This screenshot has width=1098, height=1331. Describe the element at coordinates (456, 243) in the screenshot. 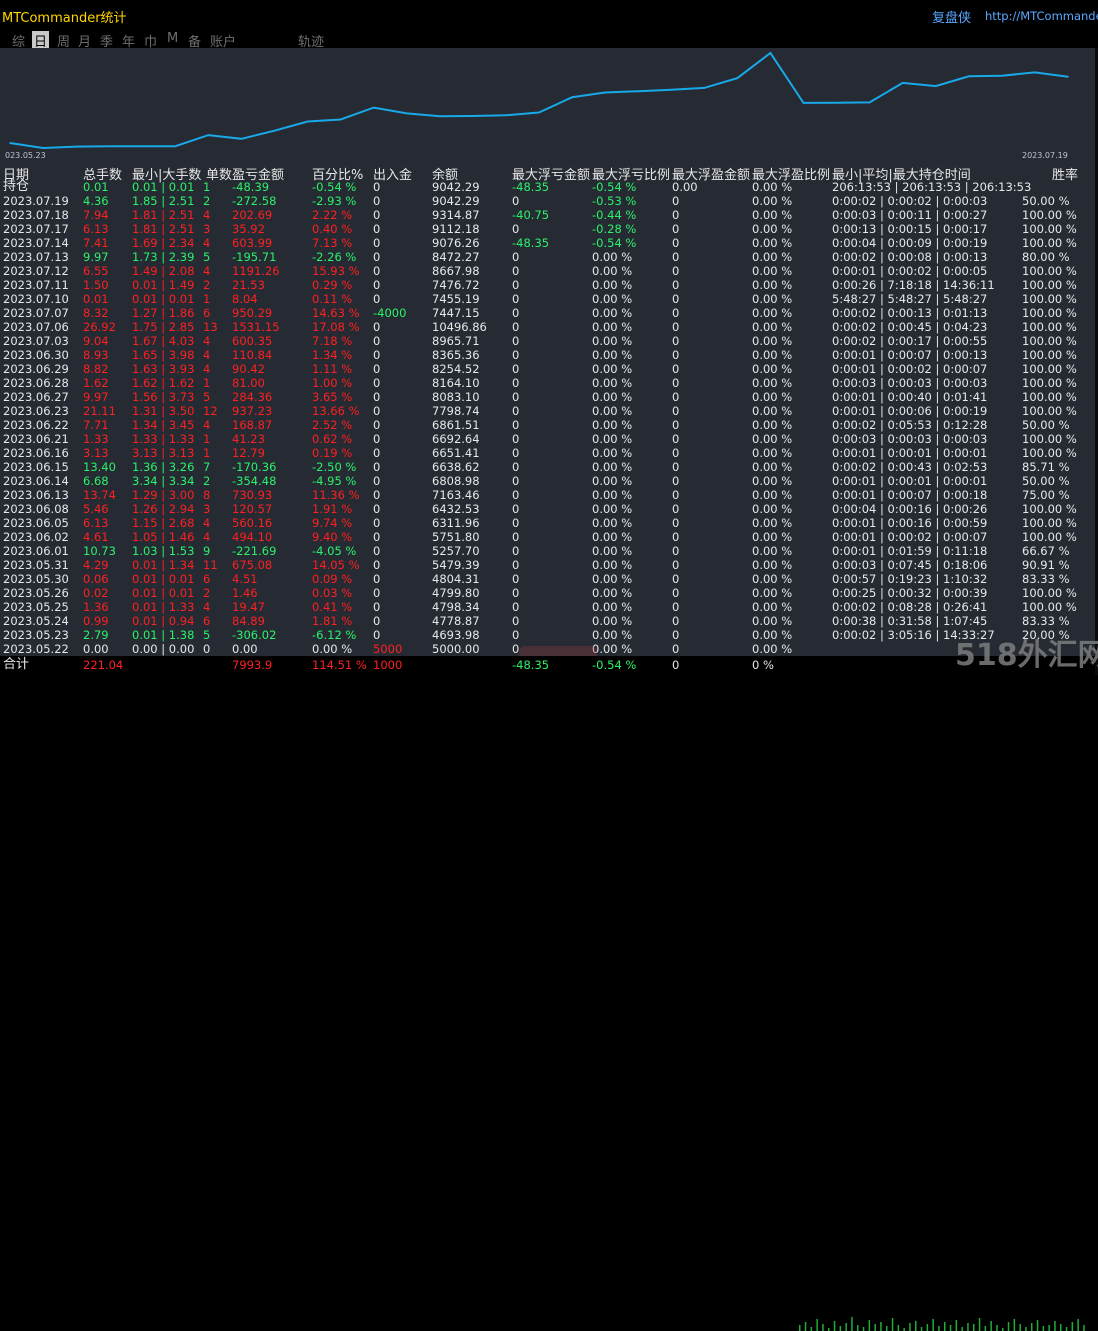

I see `cell-balance: 9076.26` at that location.